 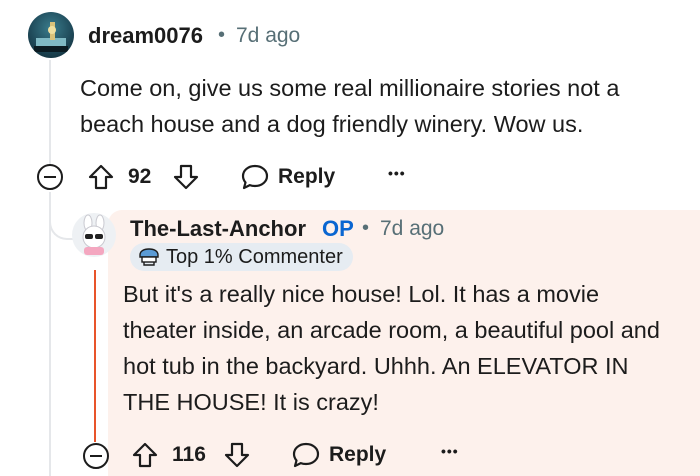 What do you see at coordinates (397, 173) in the screenshot?
I see `more-options-button: •••` at bounding box center [397, 173].